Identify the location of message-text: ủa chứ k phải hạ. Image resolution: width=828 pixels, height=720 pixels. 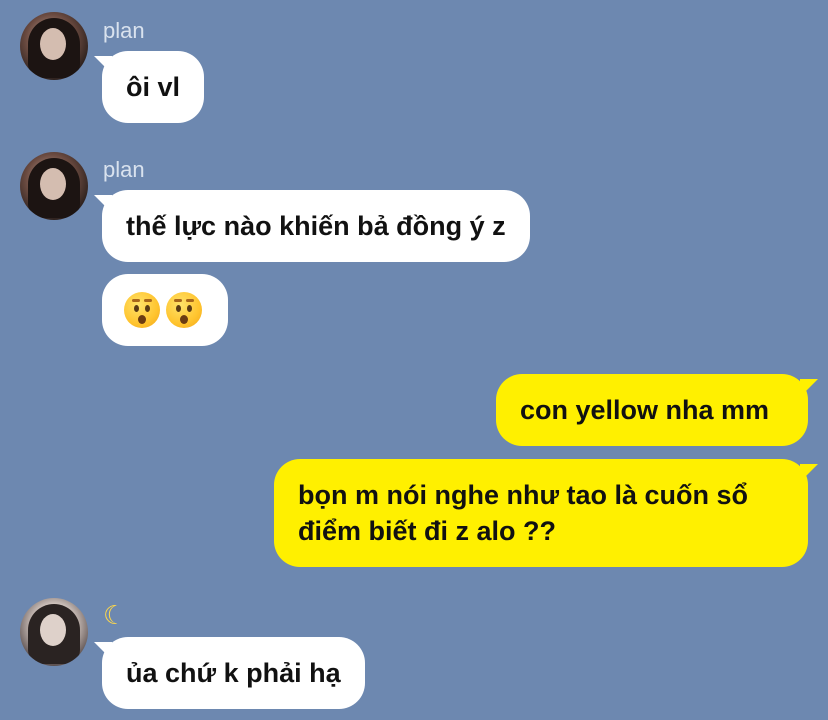
(233, 673).